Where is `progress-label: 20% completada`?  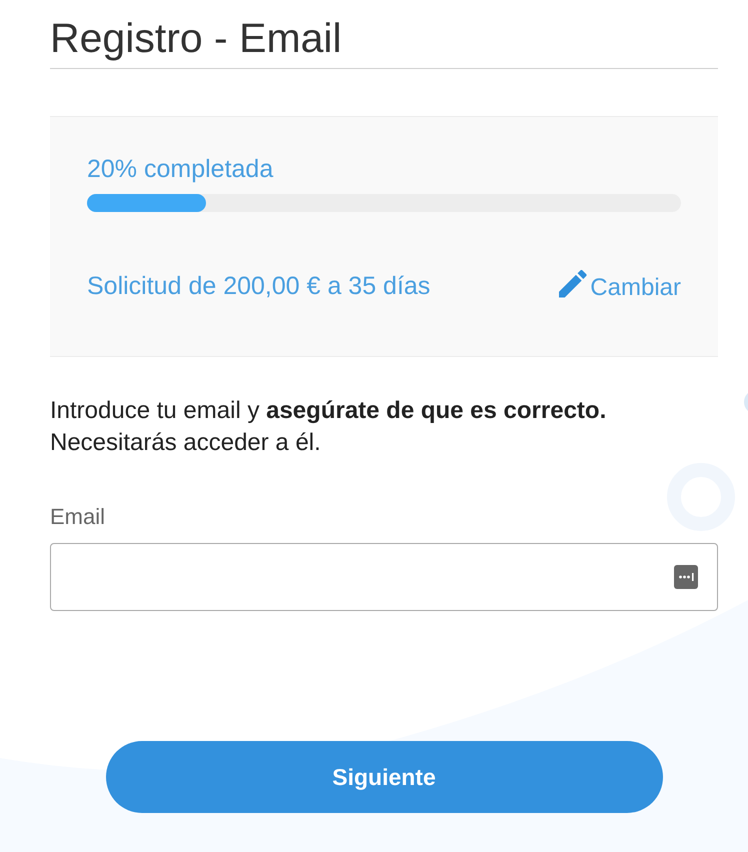 progress-label: 20% completada is located at coordinates (180, 169).